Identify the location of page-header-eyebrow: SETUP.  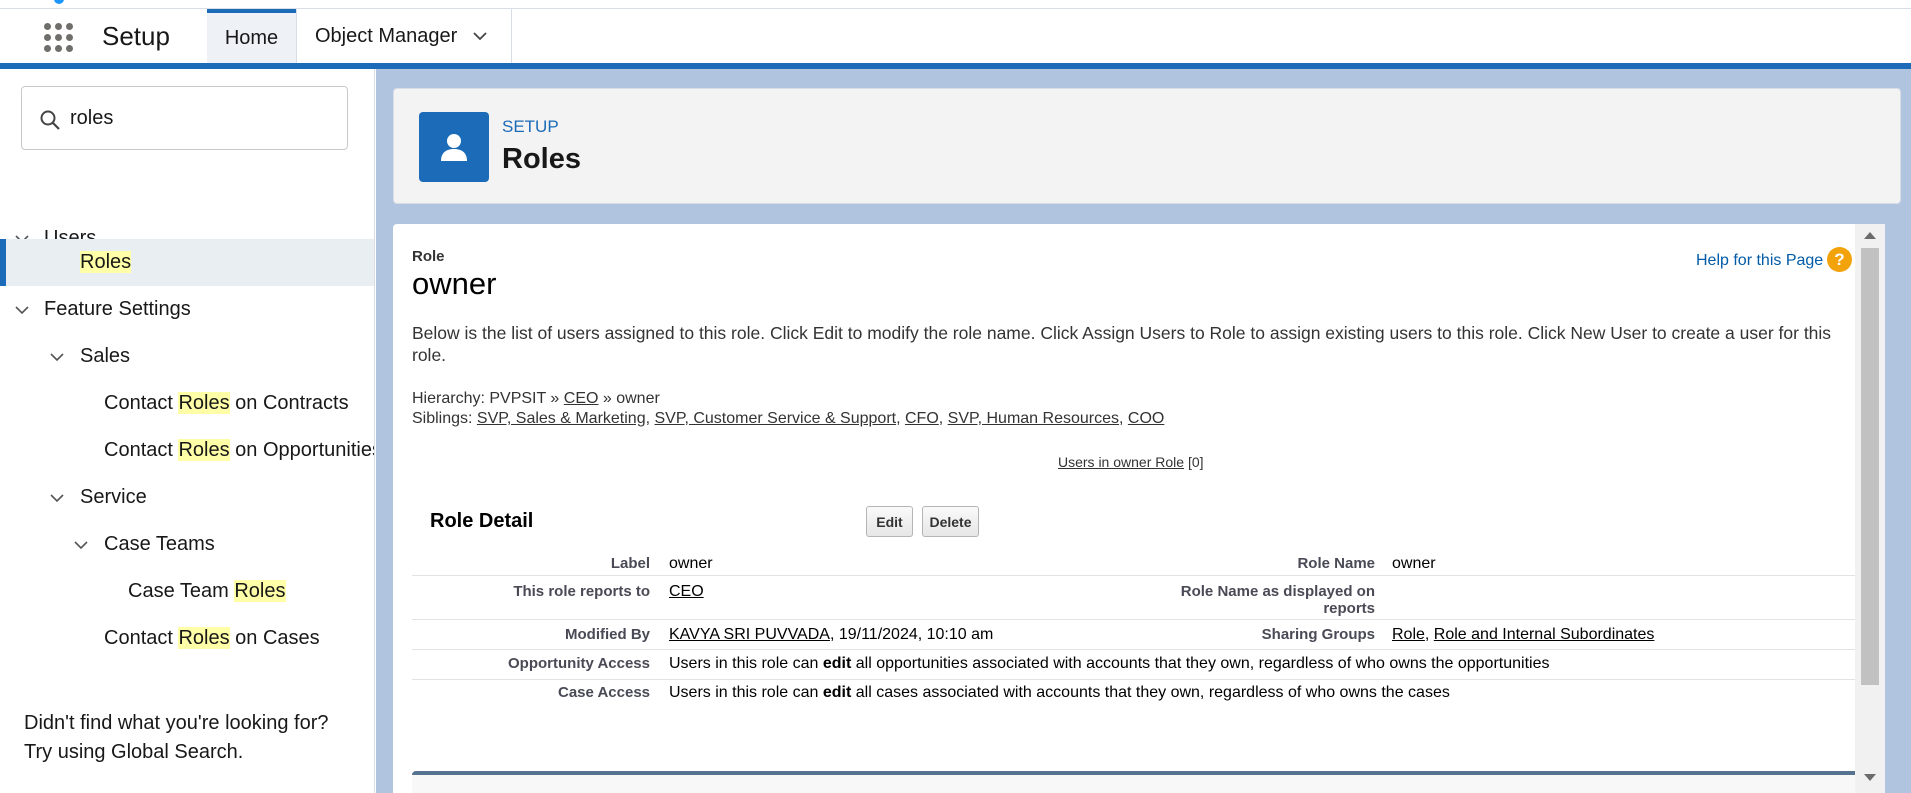
(530, 126).